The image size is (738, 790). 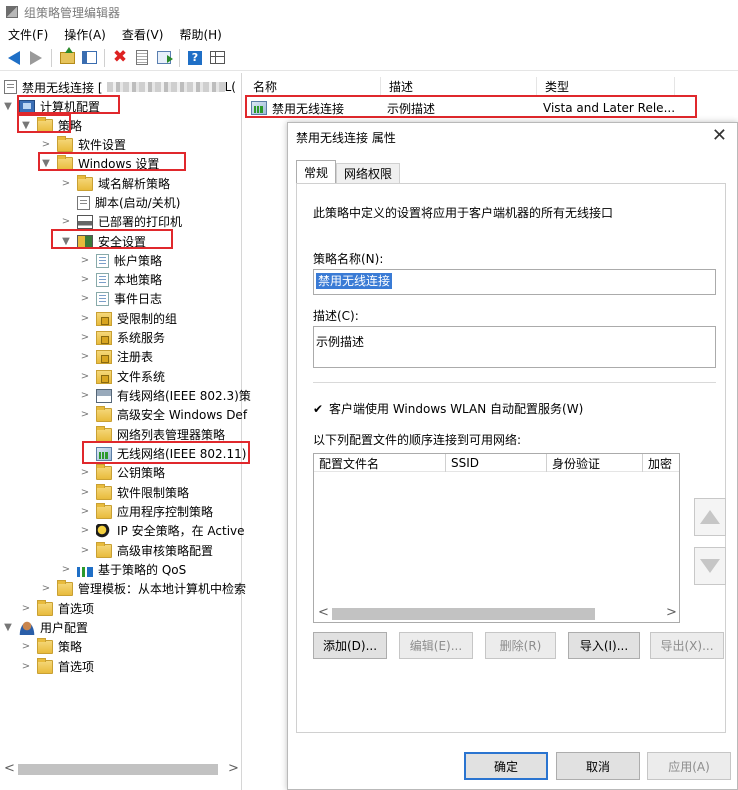 What do you see at coordinates (142, 58) in the screenshot?
I see `properties-doc-icon` at bounding box center [142, 58].